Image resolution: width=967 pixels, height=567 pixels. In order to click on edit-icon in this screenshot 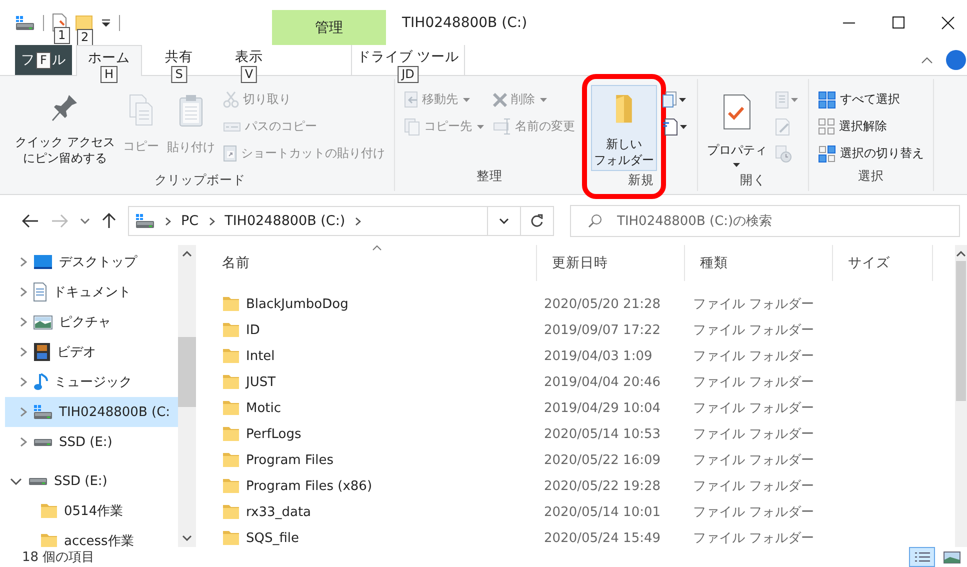, I will do `click(782, 127)`.